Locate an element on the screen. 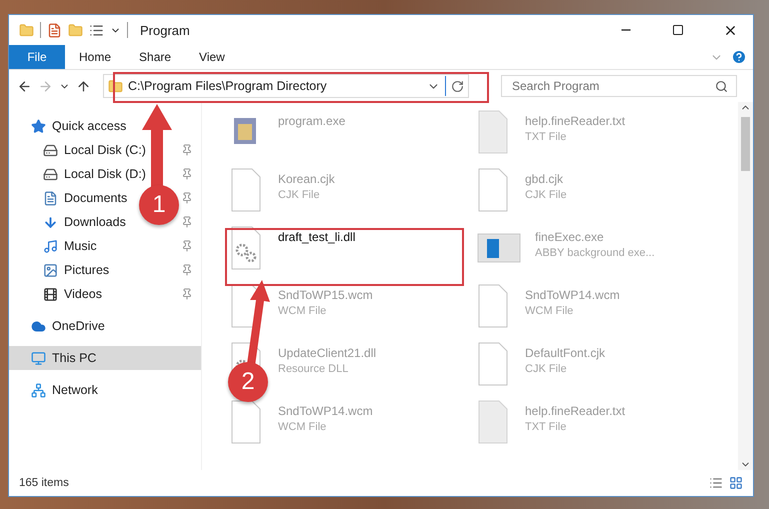 The width and height of the screenshot is (769, 509). scroll-thumb is located at coordinates (745, 144).